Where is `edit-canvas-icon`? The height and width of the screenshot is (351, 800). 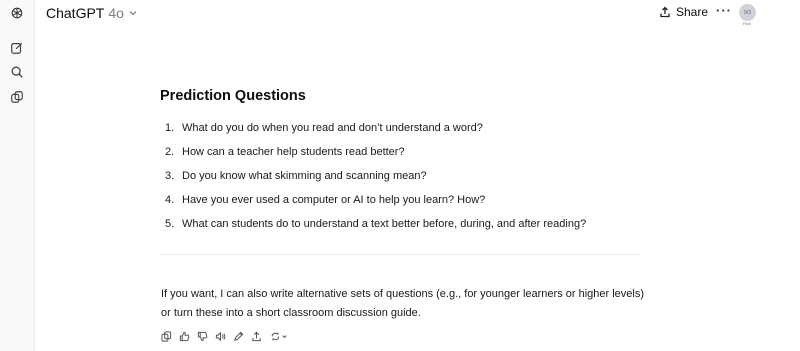 edit-canvas-icon is located at coordinates (238, 336).